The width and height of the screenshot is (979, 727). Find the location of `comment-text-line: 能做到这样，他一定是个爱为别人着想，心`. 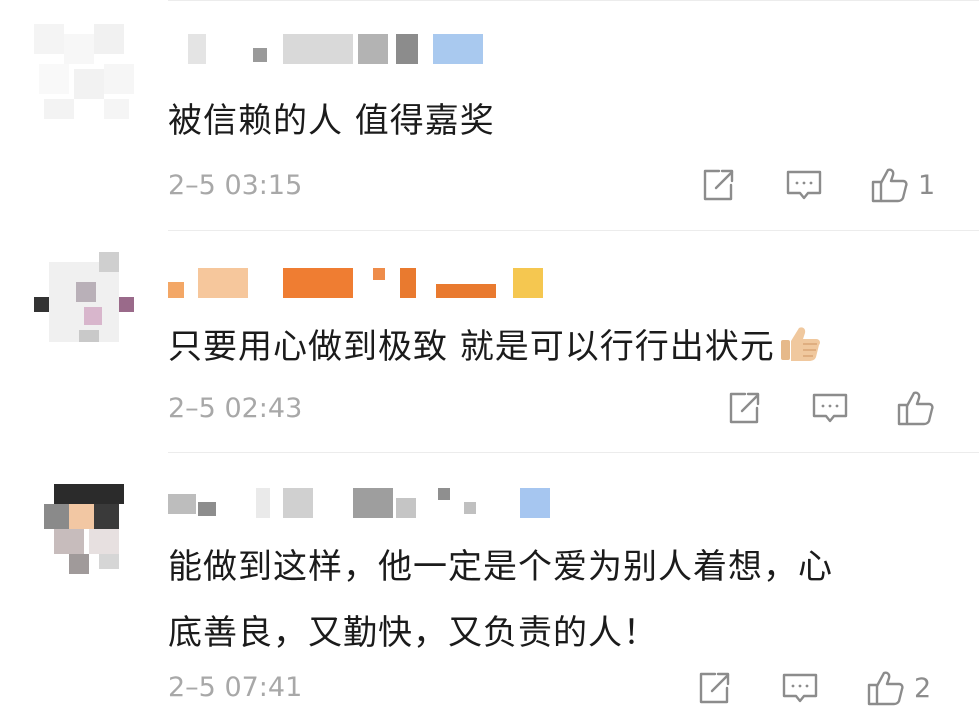

comment-text-line: 能做到这样，他一定是个爱为别人着想，心 is located at coordinates (500, 567).